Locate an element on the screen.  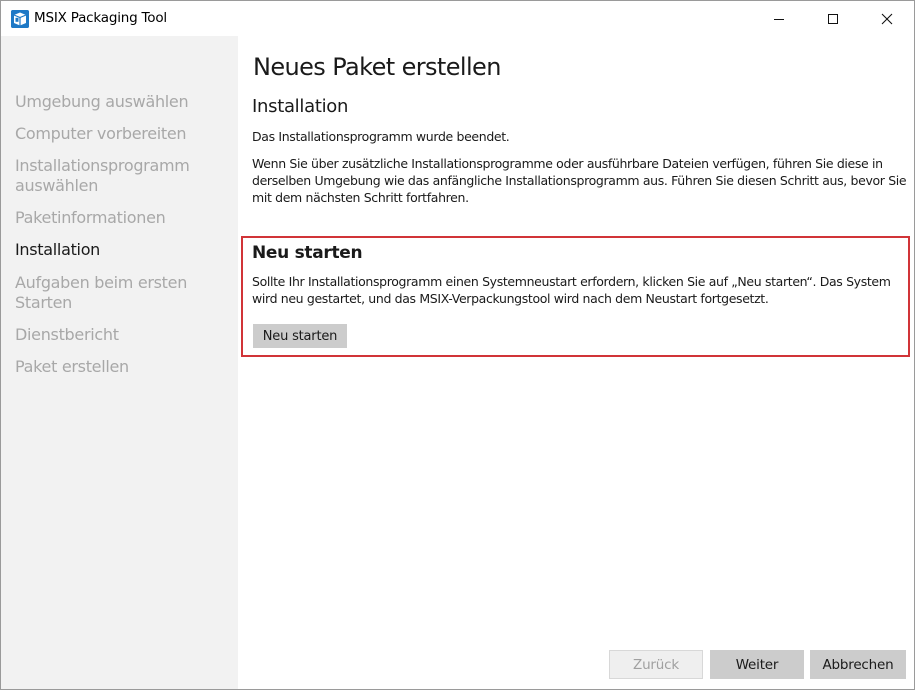
msix-package-icon is located at coordinates (20, 19).